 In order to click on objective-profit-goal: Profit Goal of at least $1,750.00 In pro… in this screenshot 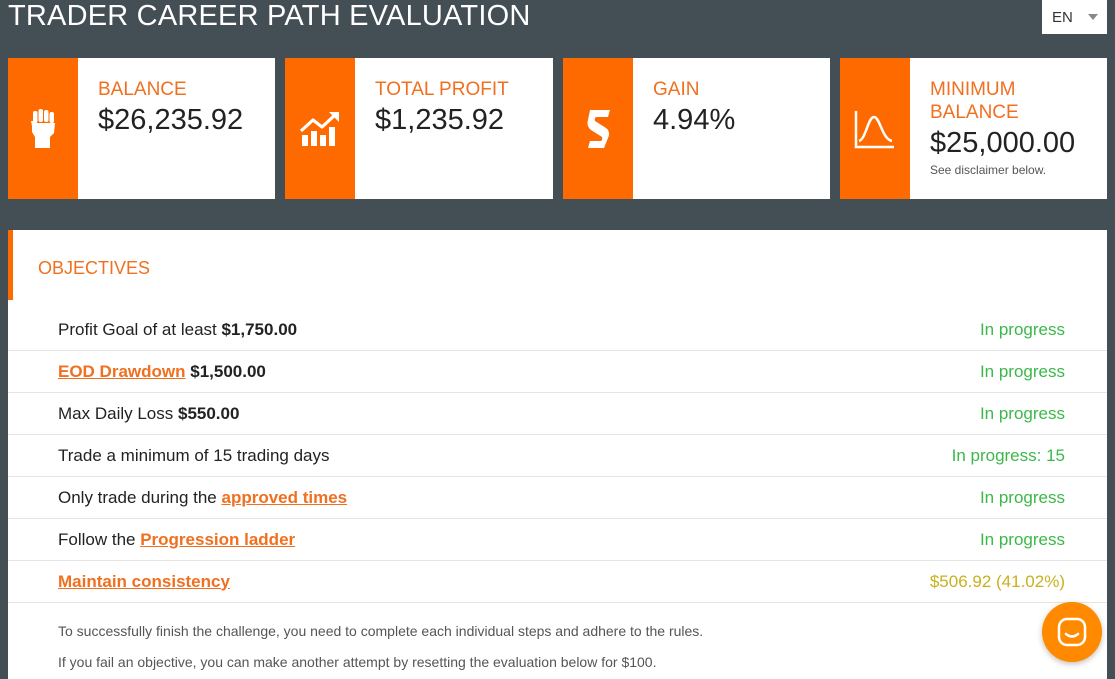, I will do `click(557, 330)`.